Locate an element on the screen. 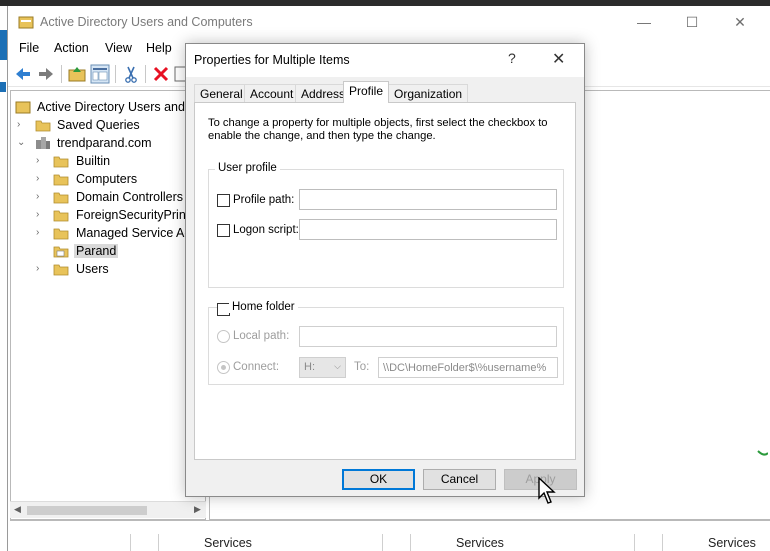 Image resolution: width=770 pixels, height=551 pixels. dialog-close-button: ✕ is located at coordinates (558, 59).